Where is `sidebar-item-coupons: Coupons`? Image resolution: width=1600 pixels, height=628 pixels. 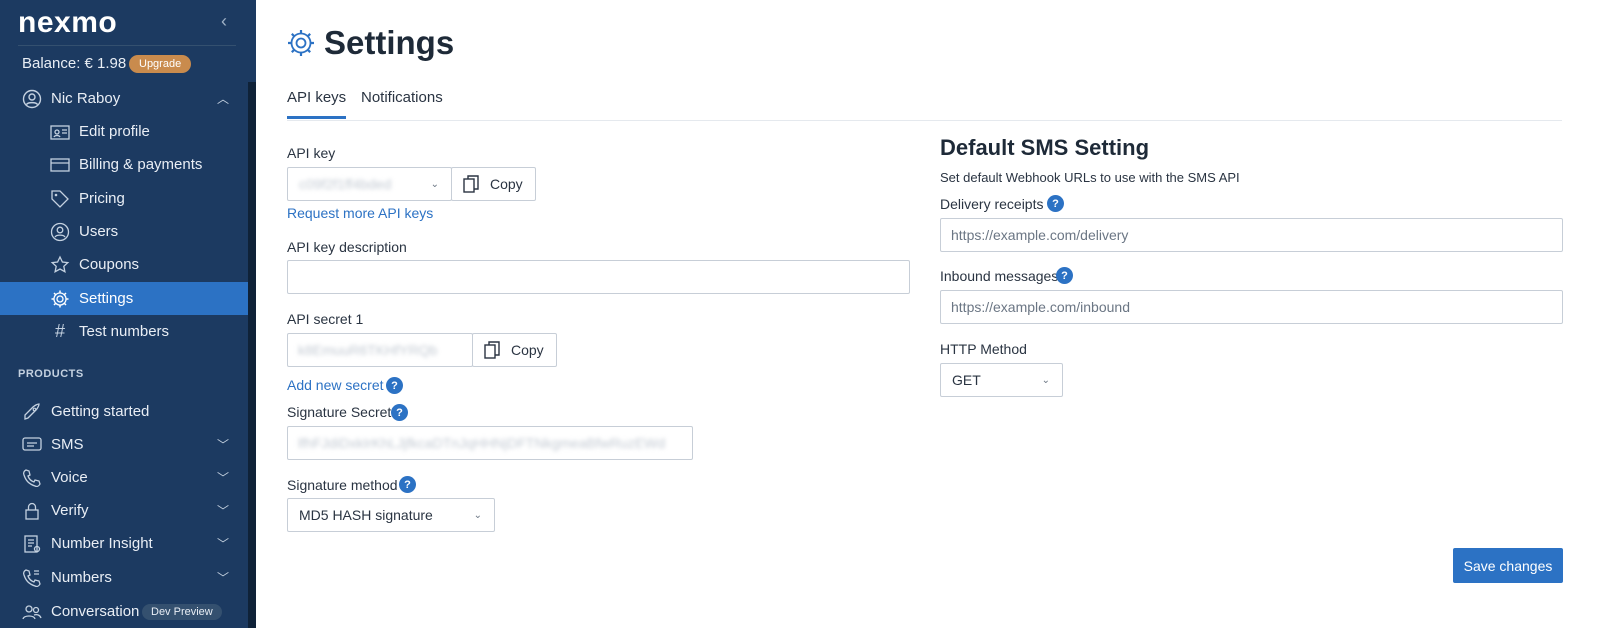
sidebar-item-coupons: Coupons is located at coordinates (124, 264).